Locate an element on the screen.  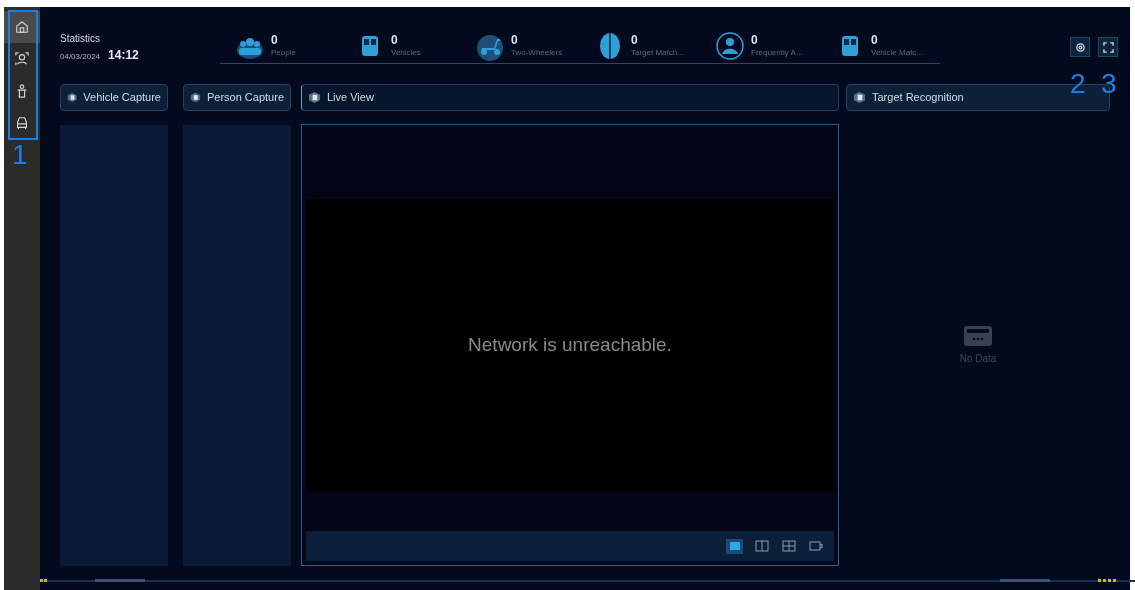
four-pane-icon is located at coordinates (788, 546).